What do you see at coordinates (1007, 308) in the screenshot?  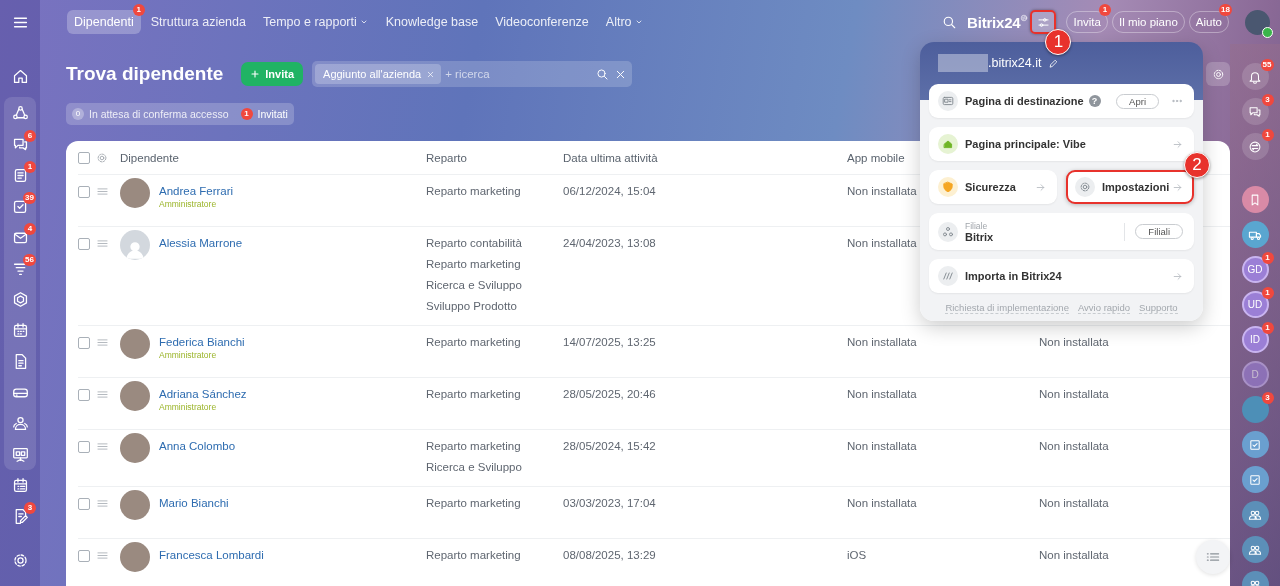 I see `footer-link: Richiesta di implementazione` at bounding box center [1007, 308].